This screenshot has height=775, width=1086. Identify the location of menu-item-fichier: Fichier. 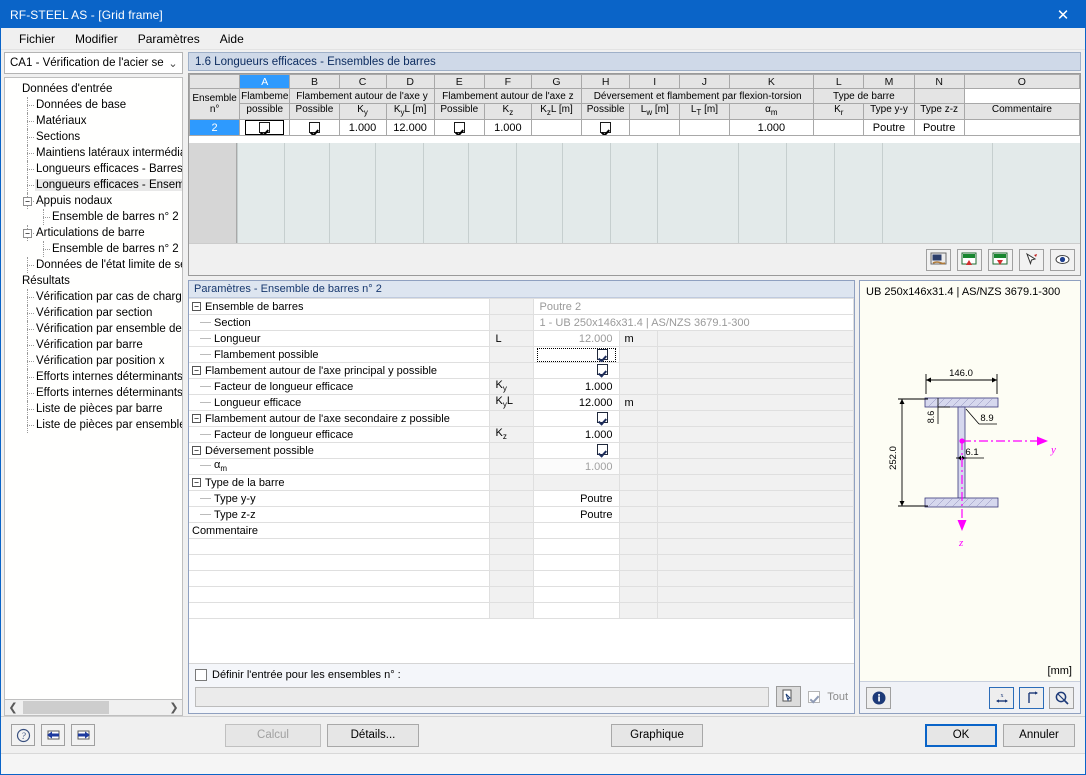
(37, 39).